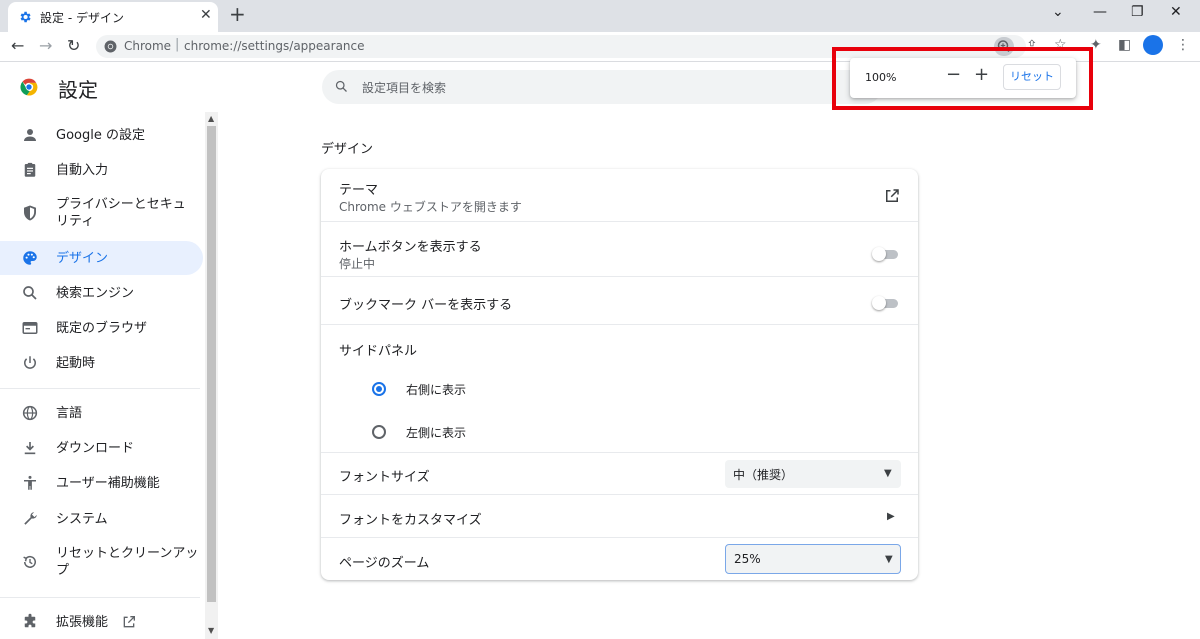 The height and width of the screenshot is (639, 1200). What do you see at coordinates (619, 473) in the screenshot?
I see `font-size-row: フォントサイズ 中（推奨） ▼` at bounding box center [619, 473].